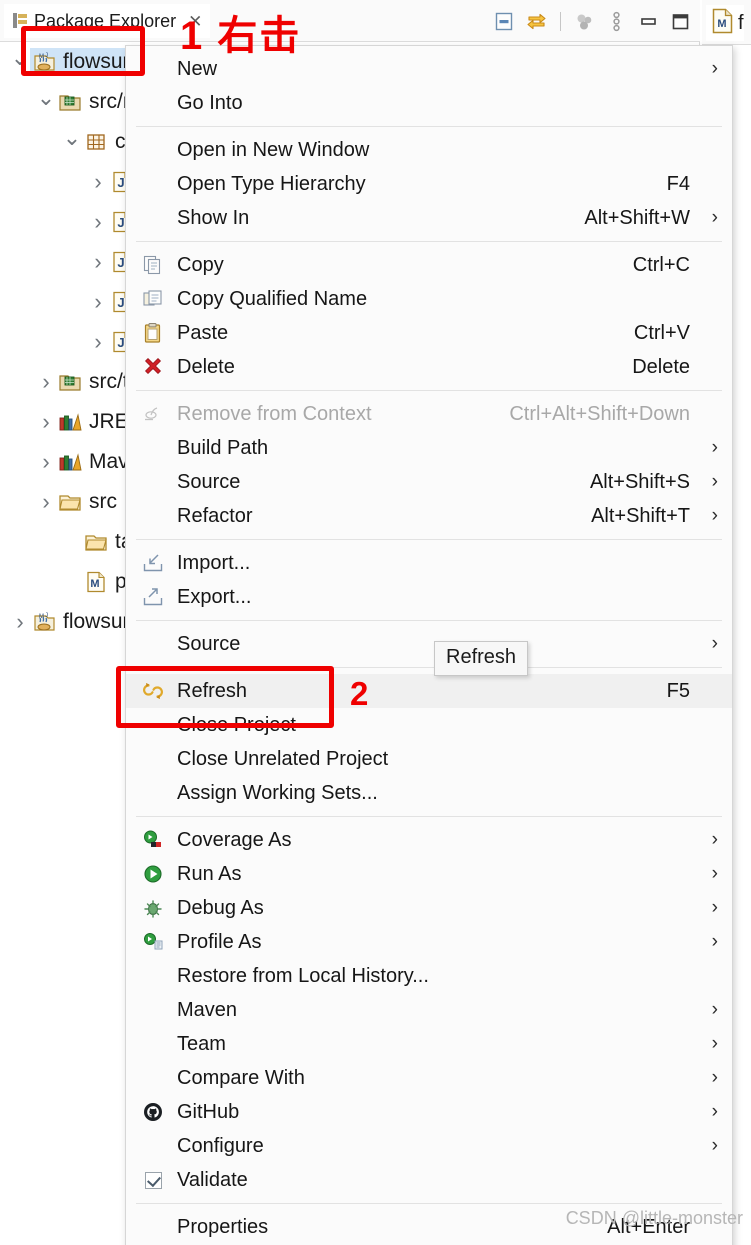  I want to click on menu-item-label: Debug As, so click(220, 907).